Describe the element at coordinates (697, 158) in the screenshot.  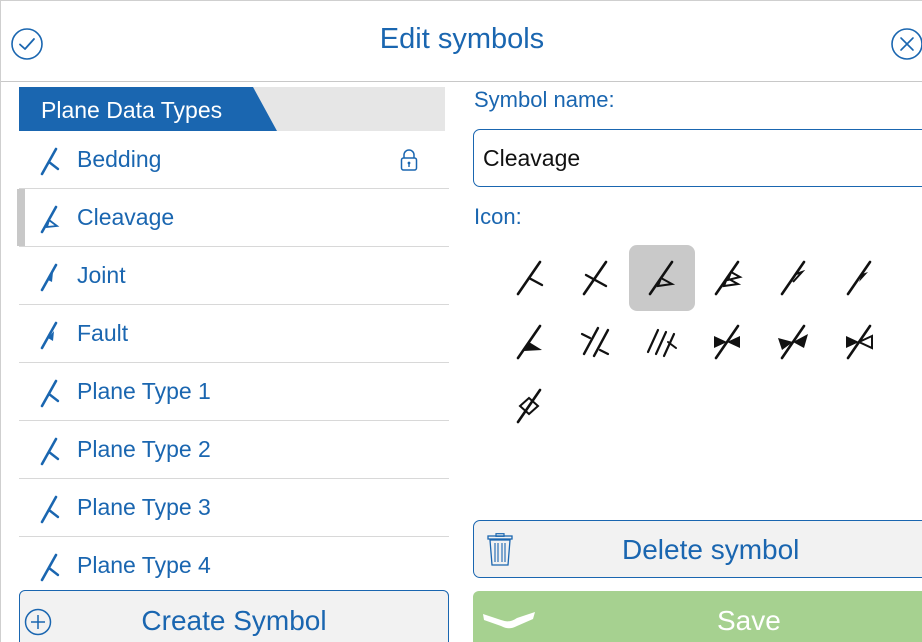
I see `symbol-name-input` at that location.